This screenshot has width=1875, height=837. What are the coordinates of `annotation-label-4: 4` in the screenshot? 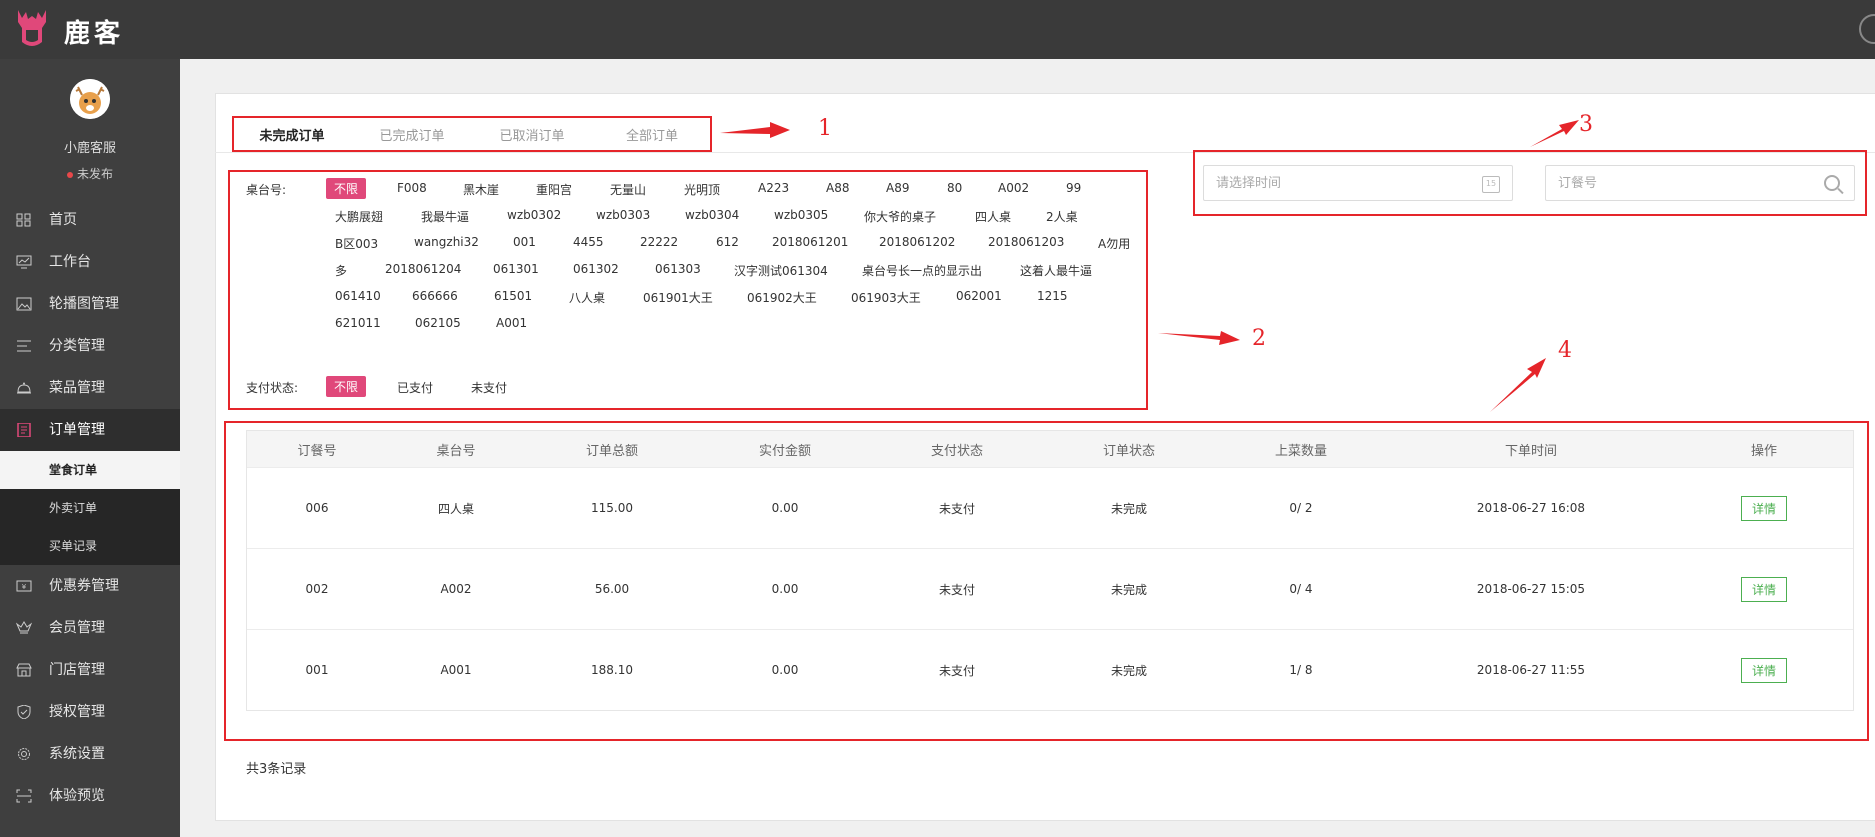 It's located at (1565, 350).